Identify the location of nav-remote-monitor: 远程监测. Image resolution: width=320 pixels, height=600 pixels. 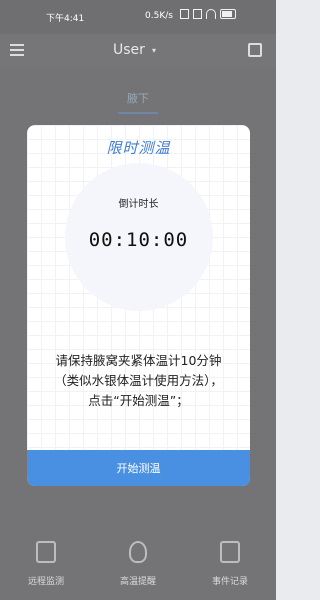
(46, 564).